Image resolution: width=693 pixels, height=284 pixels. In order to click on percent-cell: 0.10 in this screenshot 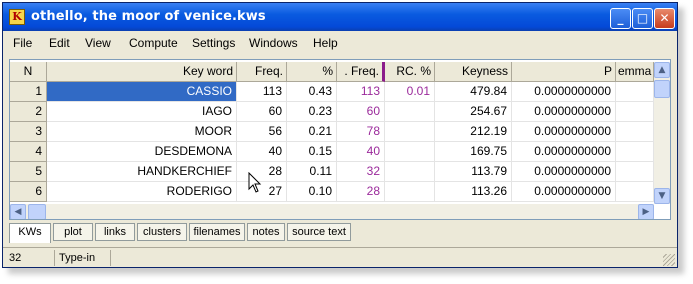, I will do `click(312, 192)`.